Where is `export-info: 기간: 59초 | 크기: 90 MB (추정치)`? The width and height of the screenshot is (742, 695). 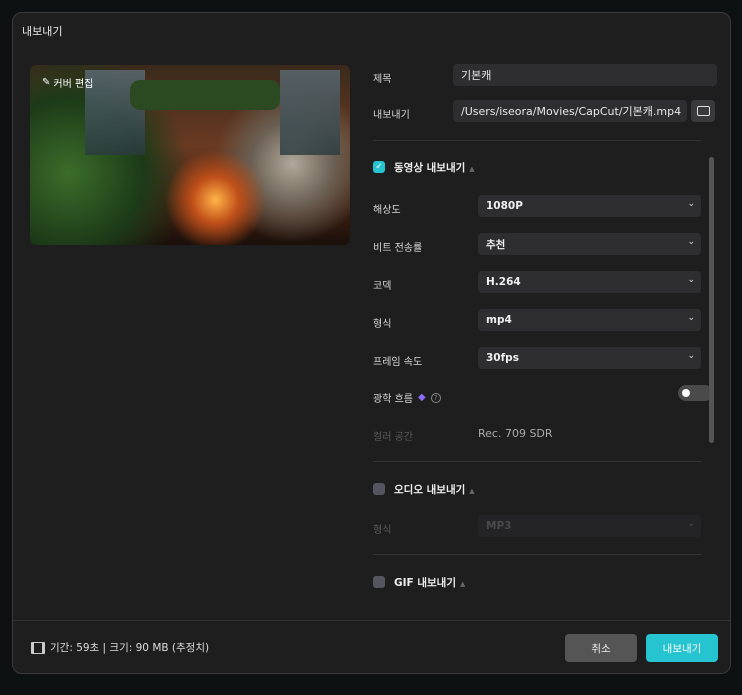
export-info: 기간: 59초 | 크기: 90 MB (추정치) is located at coordinates (120, 647).